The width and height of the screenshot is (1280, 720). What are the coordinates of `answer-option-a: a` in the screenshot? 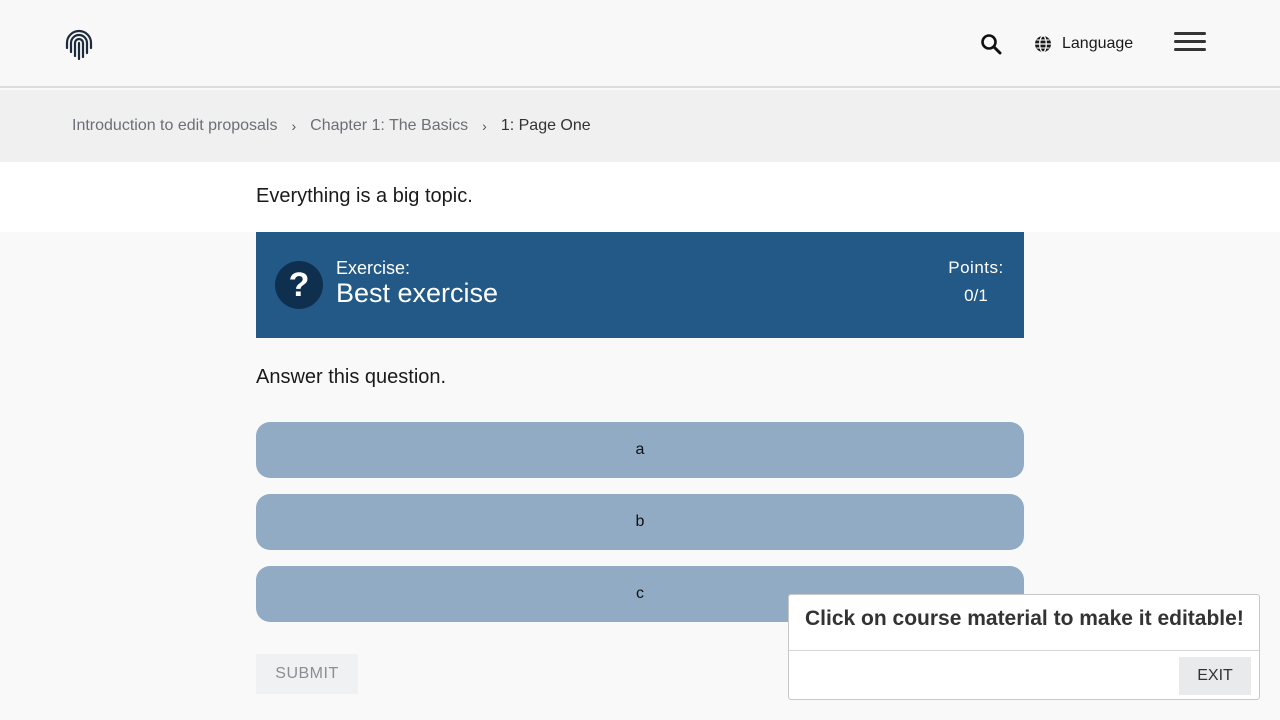 It's located at (640, 450).